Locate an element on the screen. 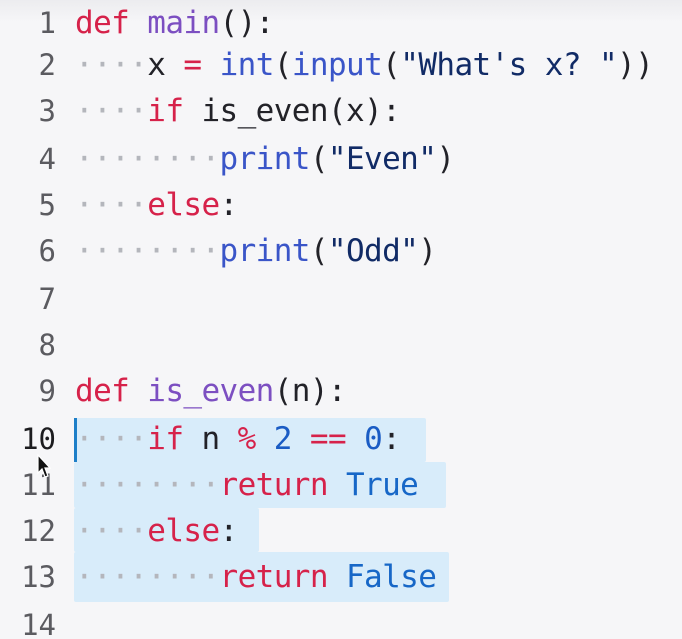  code-token: input is located at coordinates (337, 65).